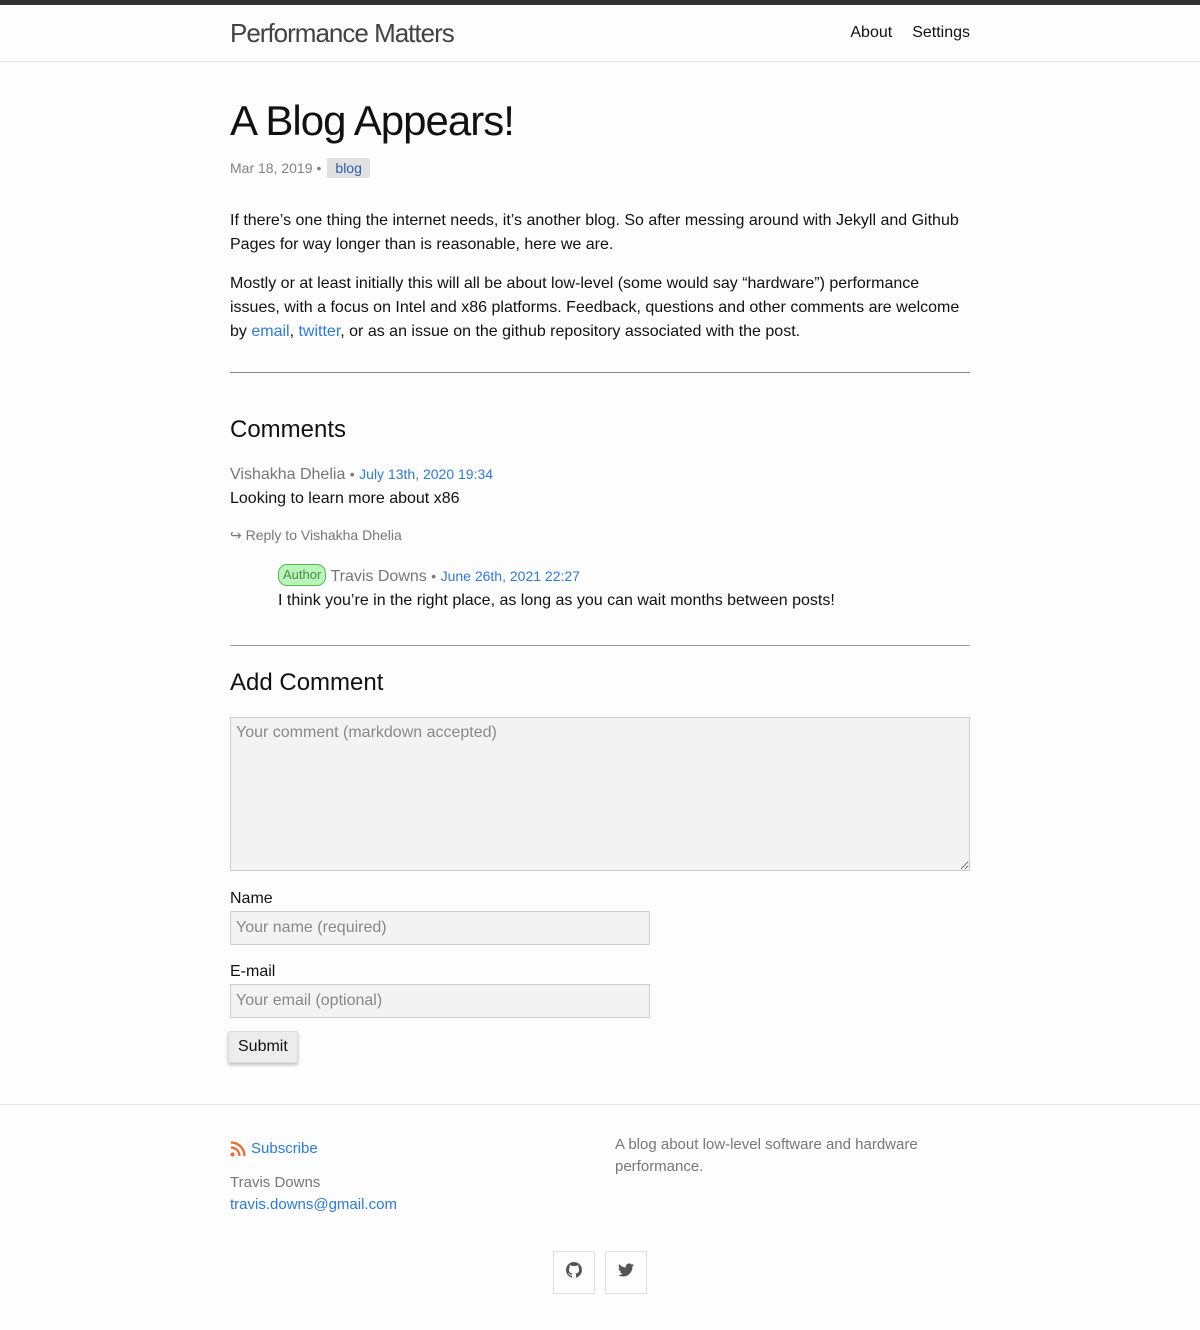  Describe the element at coordinates (422, 1148) in the screenshot. I see `subscribe-link: Subscribe` at that location.